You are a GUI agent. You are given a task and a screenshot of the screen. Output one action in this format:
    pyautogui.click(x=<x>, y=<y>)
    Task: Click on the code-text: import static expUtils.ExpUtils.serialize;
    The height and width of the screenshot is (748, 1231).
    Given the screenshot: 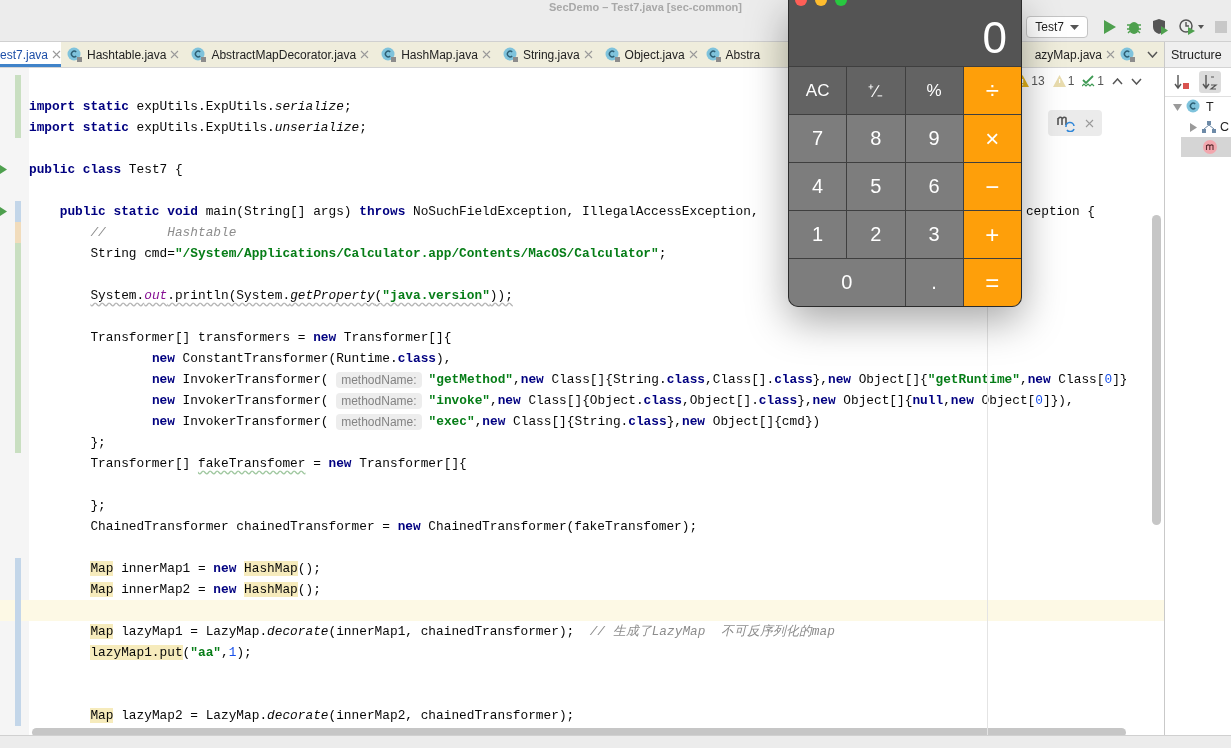 What is the action you would take?
    pyautogui.click(x=190, y=106)
    